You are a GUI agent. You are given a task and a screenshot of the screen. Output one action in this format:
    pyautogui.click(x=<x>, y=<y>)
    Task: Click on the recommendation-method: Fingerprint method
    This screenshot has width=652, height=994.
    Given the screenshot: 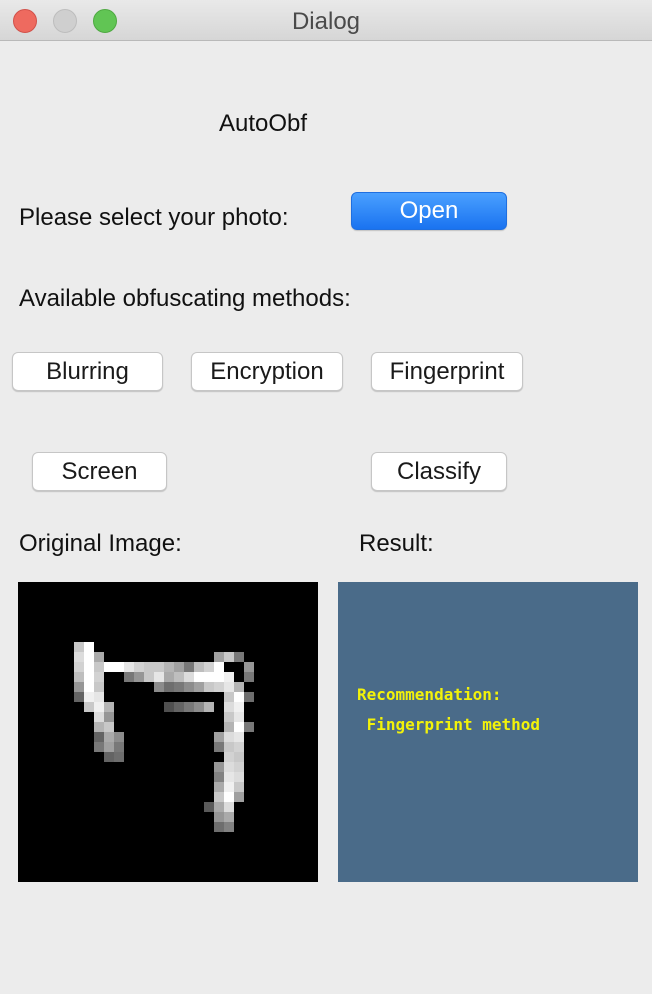 What is the action you would take?
    pyautogui.click(x=449, y=724)
    